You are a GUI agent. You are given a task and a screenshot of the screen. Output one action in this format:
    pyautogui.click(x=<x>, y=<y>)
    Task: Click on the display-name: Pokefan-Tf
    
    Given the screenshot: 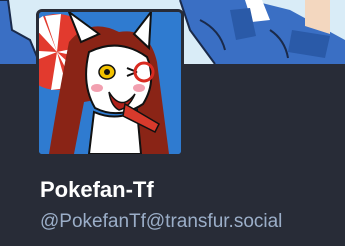 What is the action you would take?
    pyautogui.click(x=97, y=189)
    